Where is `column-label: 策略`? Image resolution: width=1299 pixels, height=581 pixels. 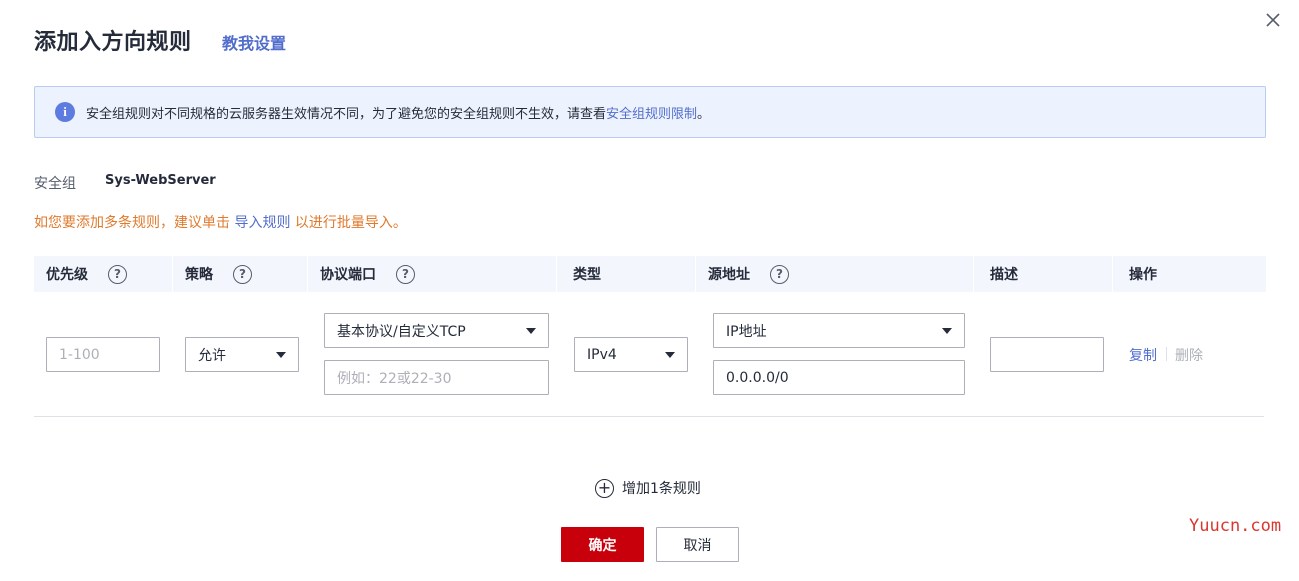
column-label: 策略 is located at coordinates (199, 275).